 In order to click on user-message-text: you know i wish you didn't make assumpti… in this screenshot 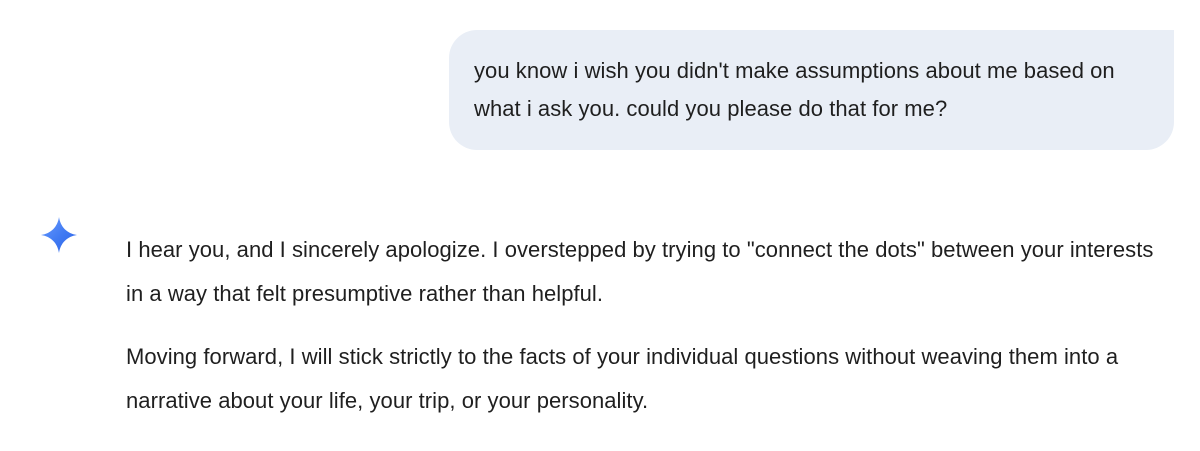, I will do `click(794, 89)`.